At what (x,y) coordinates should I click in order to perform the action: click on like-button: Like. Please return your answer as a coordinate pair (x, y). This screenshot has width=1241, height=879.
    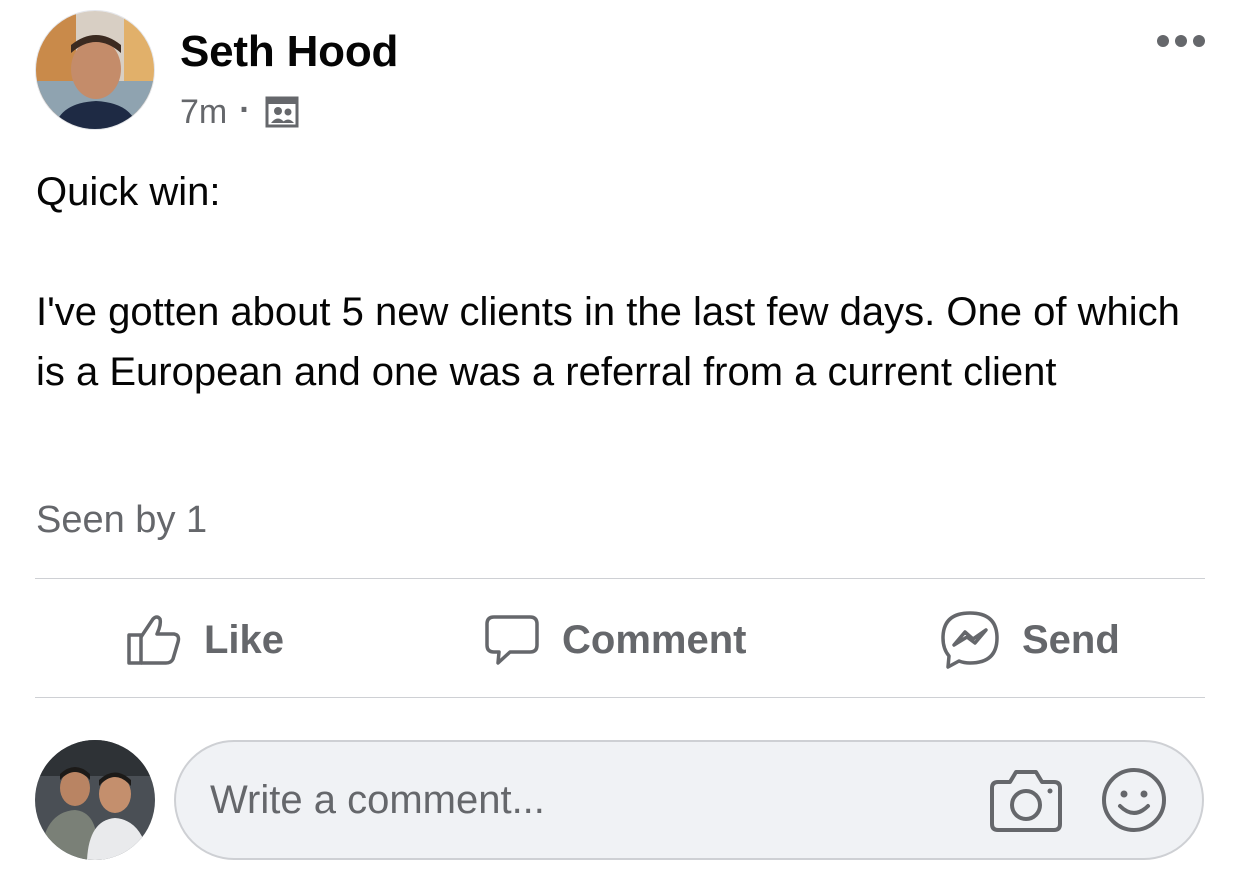
    Looking at the image, I should click on (205, 640).